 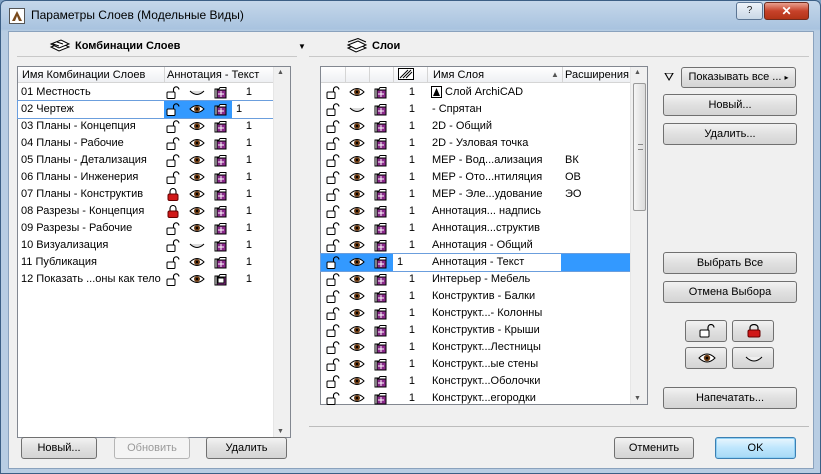 What do you see at coordinates (475, 92) in the screenshot?
I see `table-row: 1 Слой ArchiCAD` at bounding box center [475, 92].